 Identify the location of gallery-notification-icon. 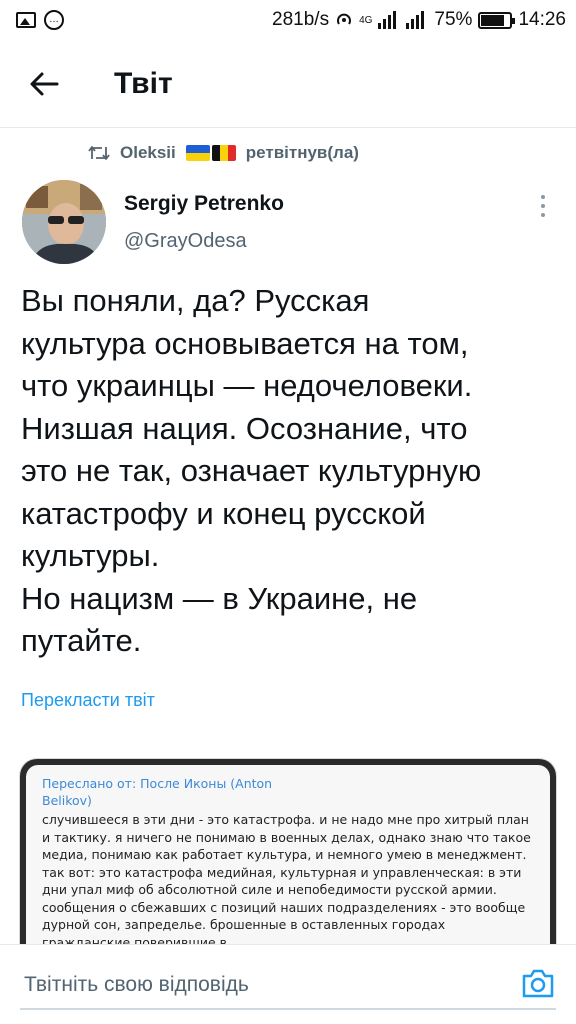
(26, 20).